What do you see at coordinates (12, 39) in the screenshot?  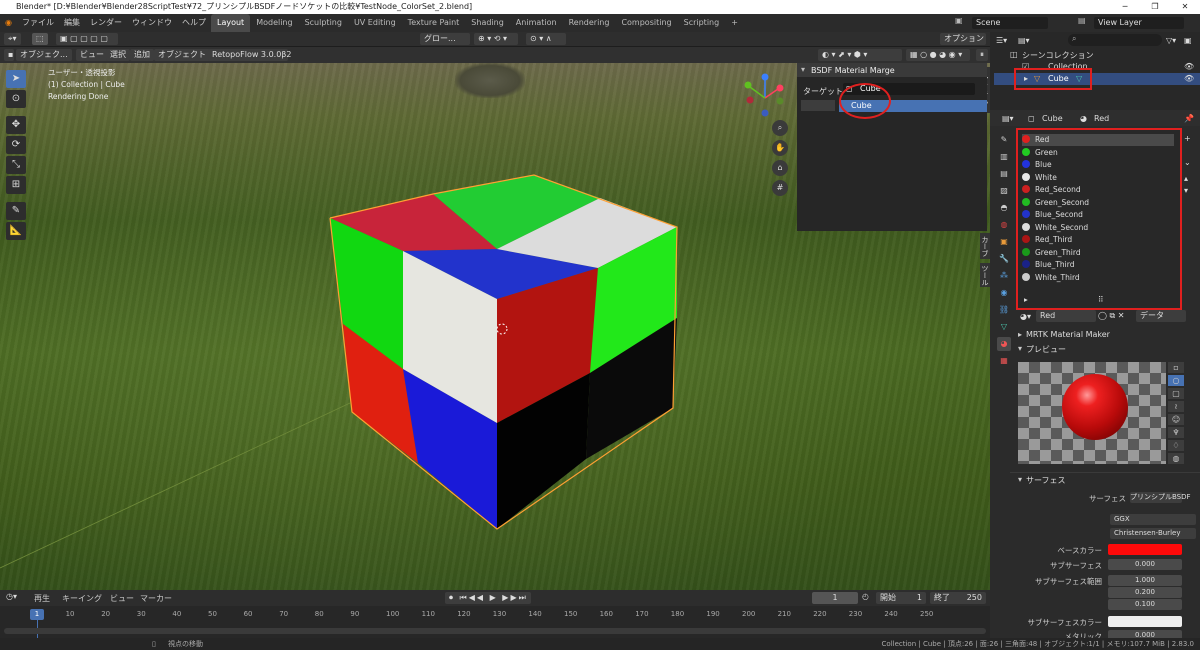 I see `editor-type-icon: ⌖▾` at bounding box center [12, 39].